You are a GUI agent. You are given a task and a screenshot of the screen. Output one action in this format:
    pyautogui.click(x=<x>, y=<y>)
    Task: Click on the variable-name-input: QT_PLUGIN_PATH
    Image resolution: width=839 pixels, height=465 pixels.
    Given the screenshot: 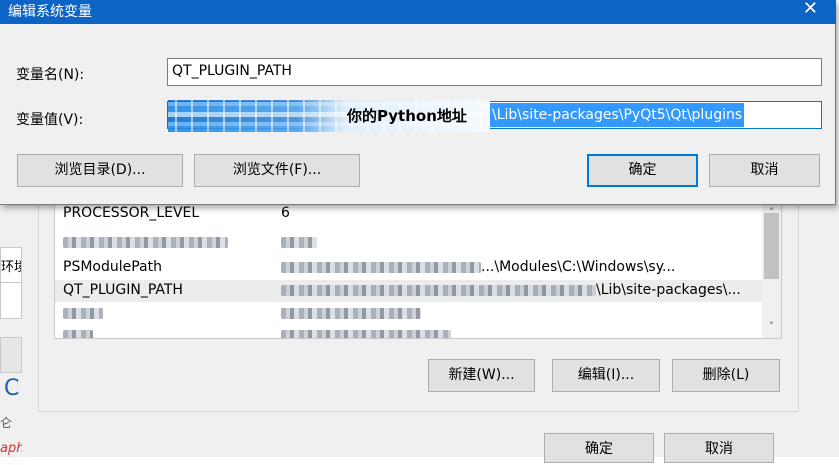 What is the action you would take?
    pyautogui.click(x=494, y=72)
    